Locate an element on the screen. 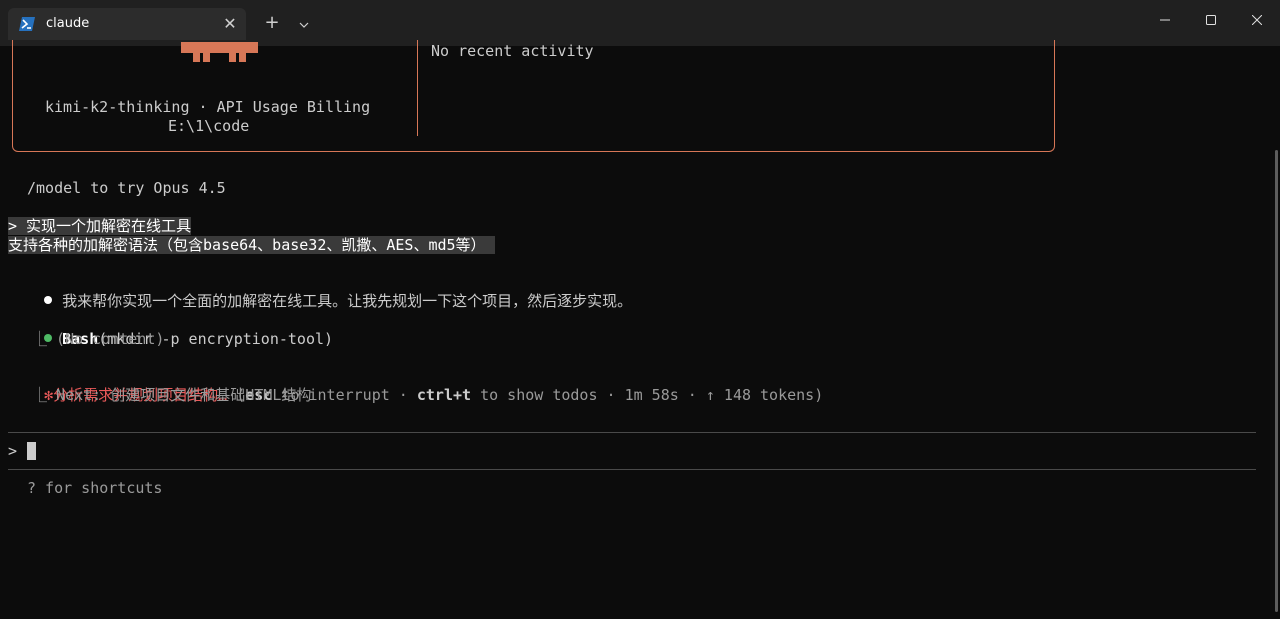 The width and height of the screenshot is (1280, 619). todos-key-hint: ctrl+t is located at coordinates (444, 395).